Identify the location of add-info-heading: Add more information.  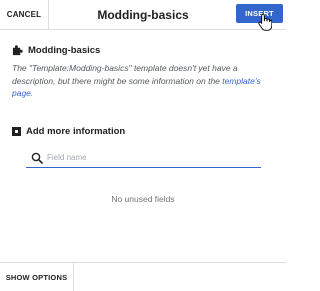
(68, 131).